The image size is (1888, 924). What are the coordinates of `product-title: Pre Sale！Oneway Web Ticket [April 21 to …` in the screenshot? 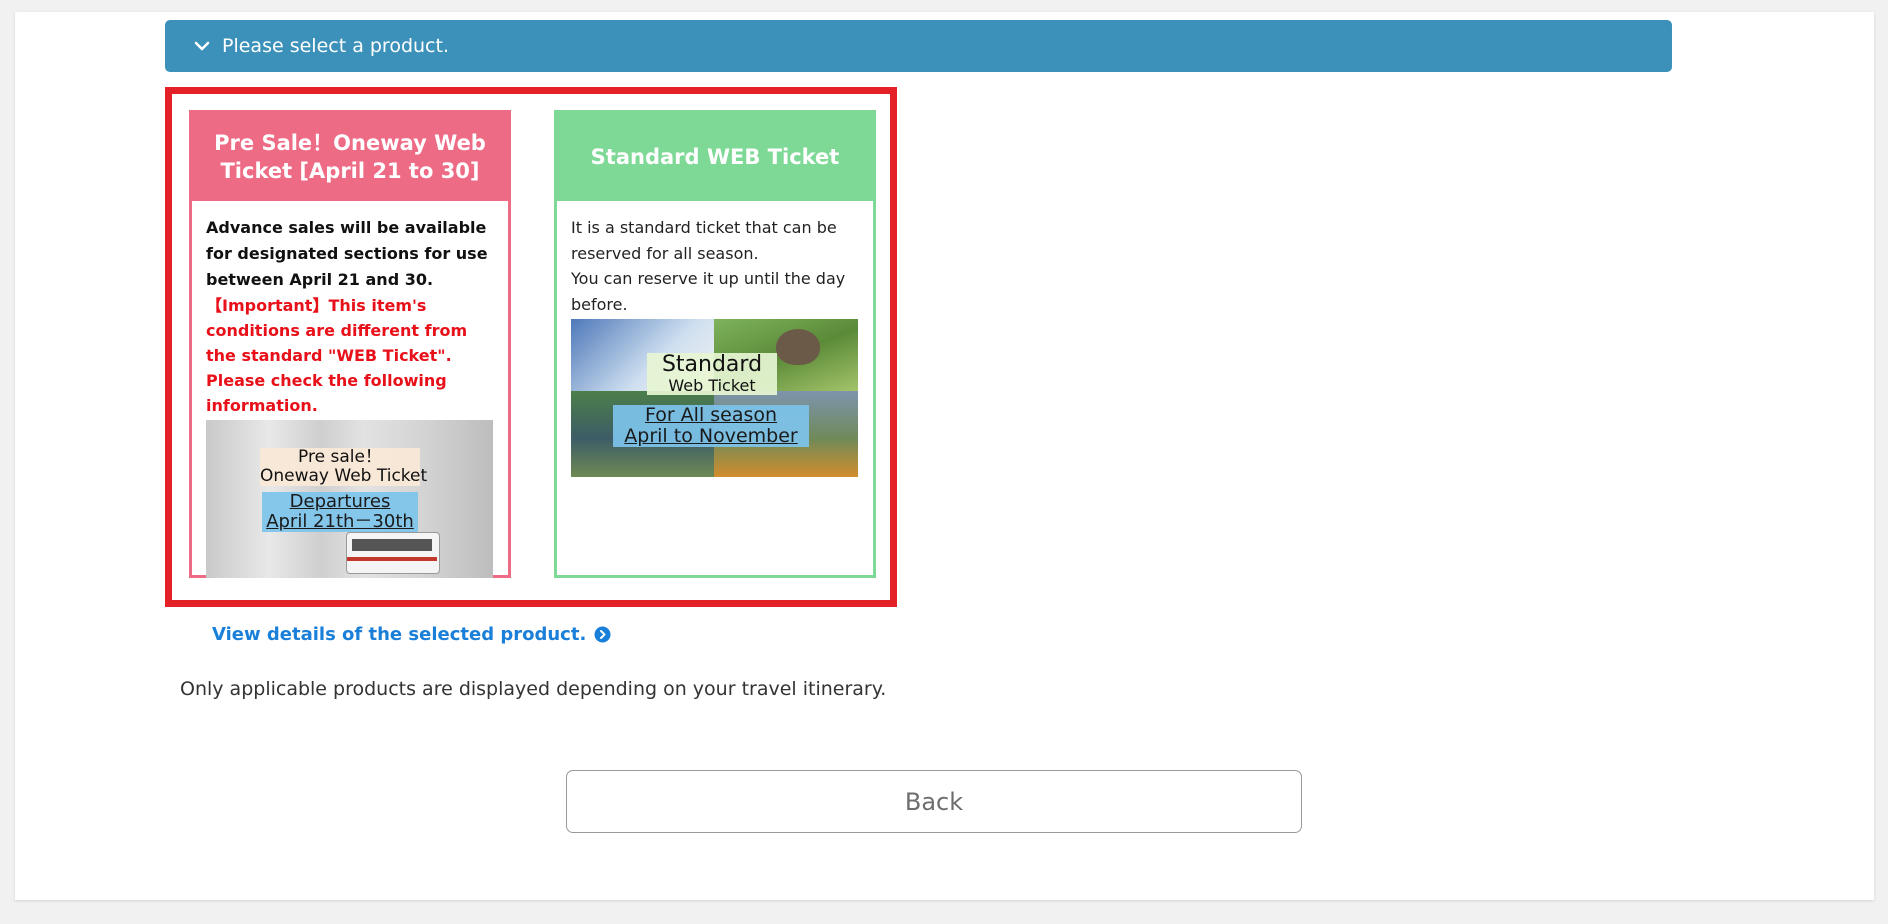 It's located at (350, 157).